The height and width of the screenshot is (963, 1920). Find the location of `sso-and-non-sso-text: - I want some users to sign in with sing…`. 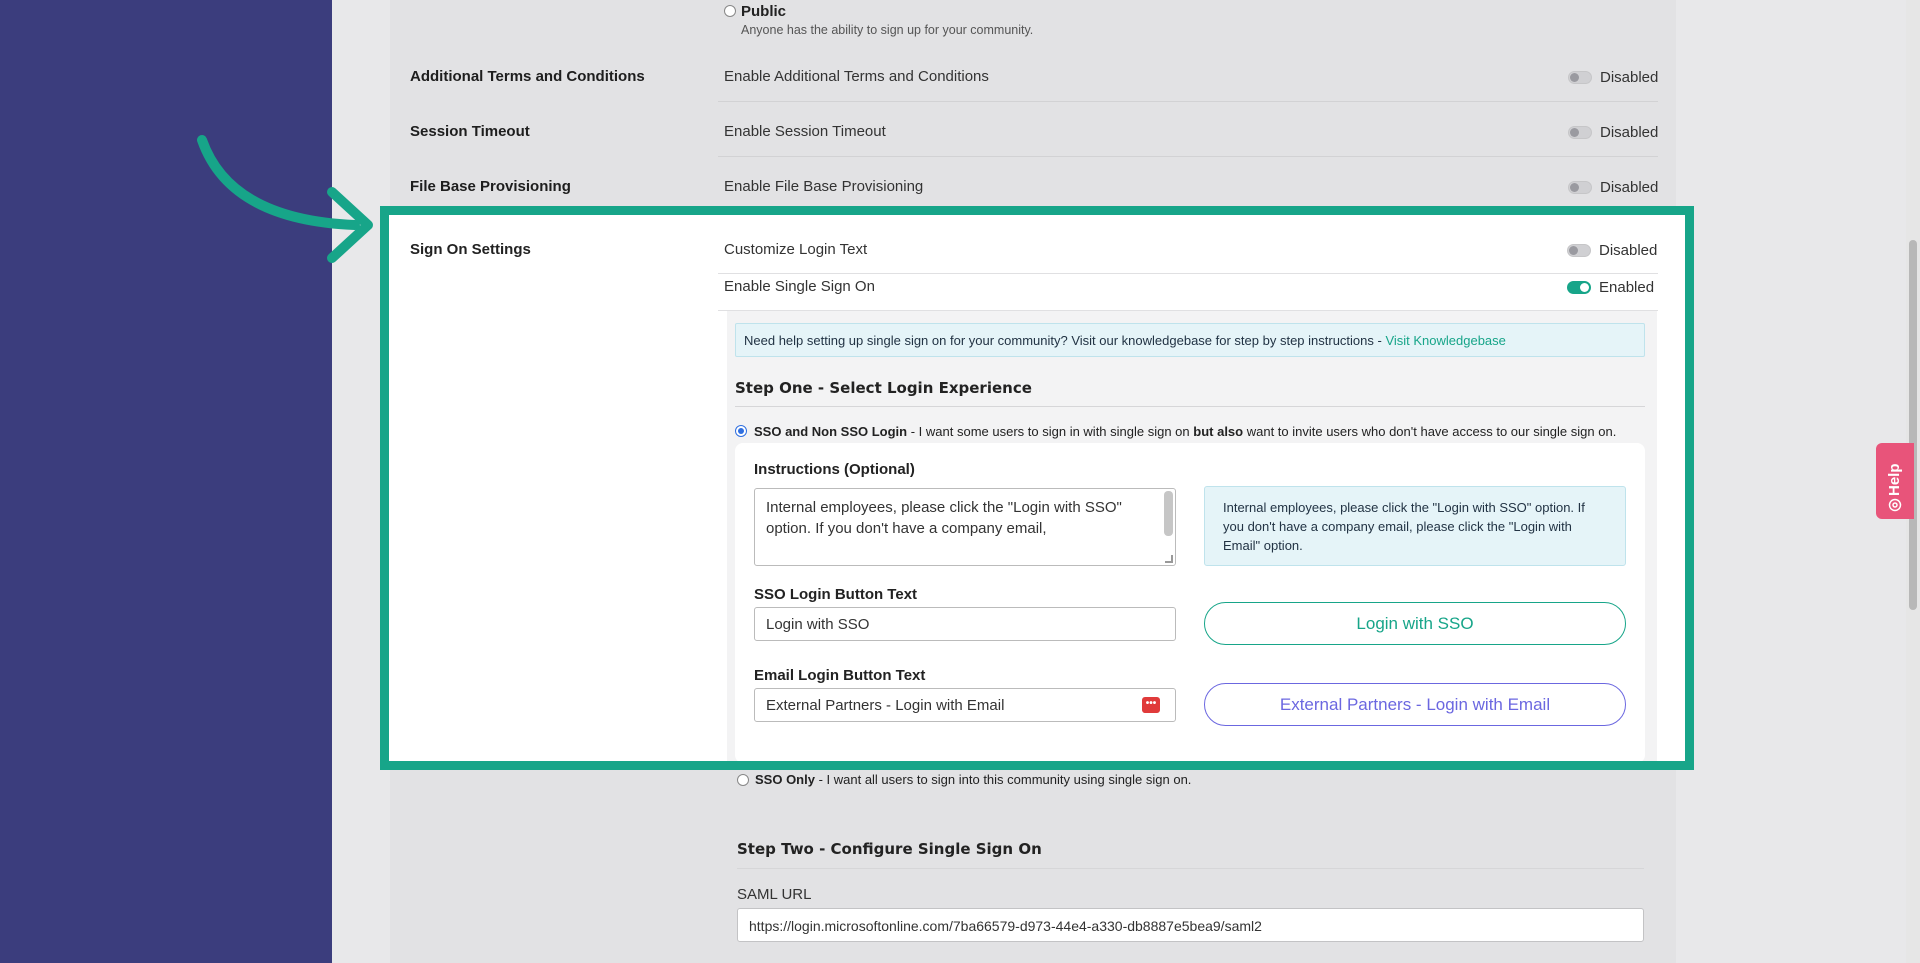

sso-and-non-sso-text: - I want some users to sign in with sing… is located at coordinates (1050, 431).